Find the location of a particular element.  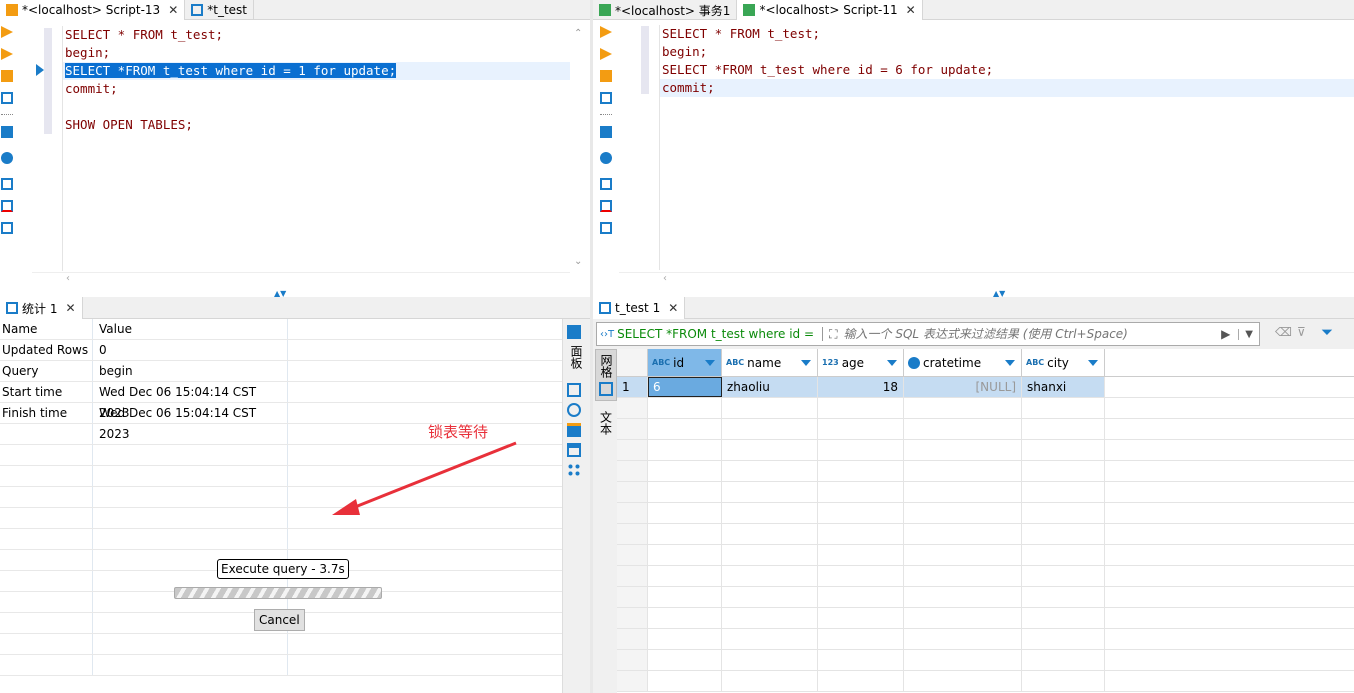

tab-t-test: *t_test is located at coordinates (220, 10).